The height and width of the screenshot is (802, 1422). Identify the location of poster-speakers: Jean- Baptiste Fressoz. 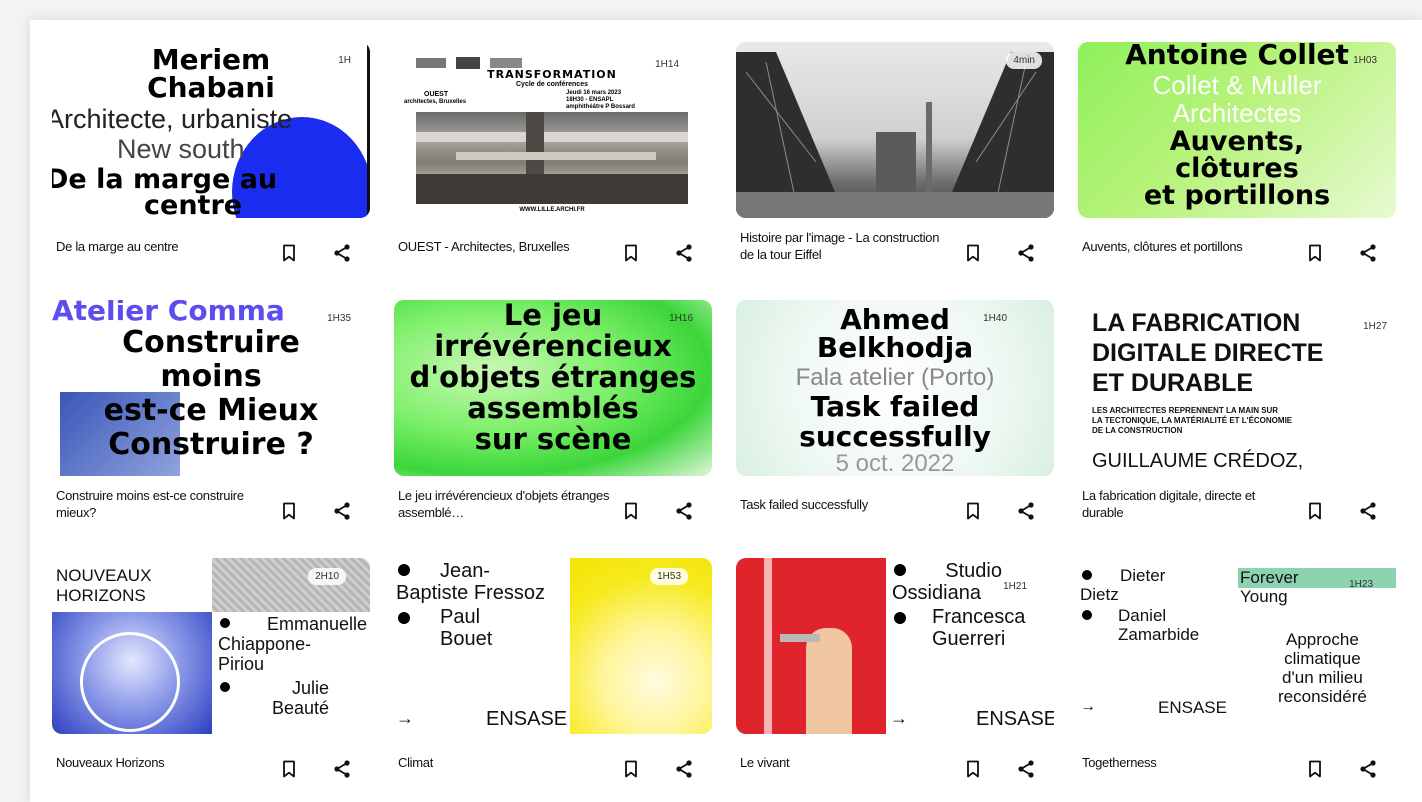
(470, 582).